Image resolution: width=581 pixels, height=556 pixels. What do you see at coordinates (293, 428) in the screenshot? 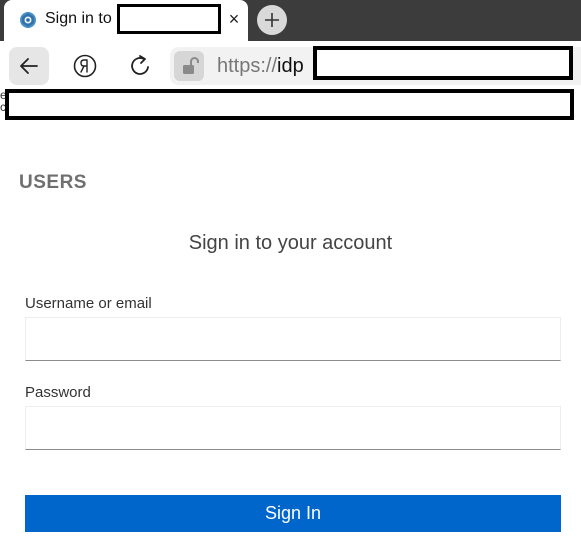
I see `password-input` at bounding box center [293, 428].